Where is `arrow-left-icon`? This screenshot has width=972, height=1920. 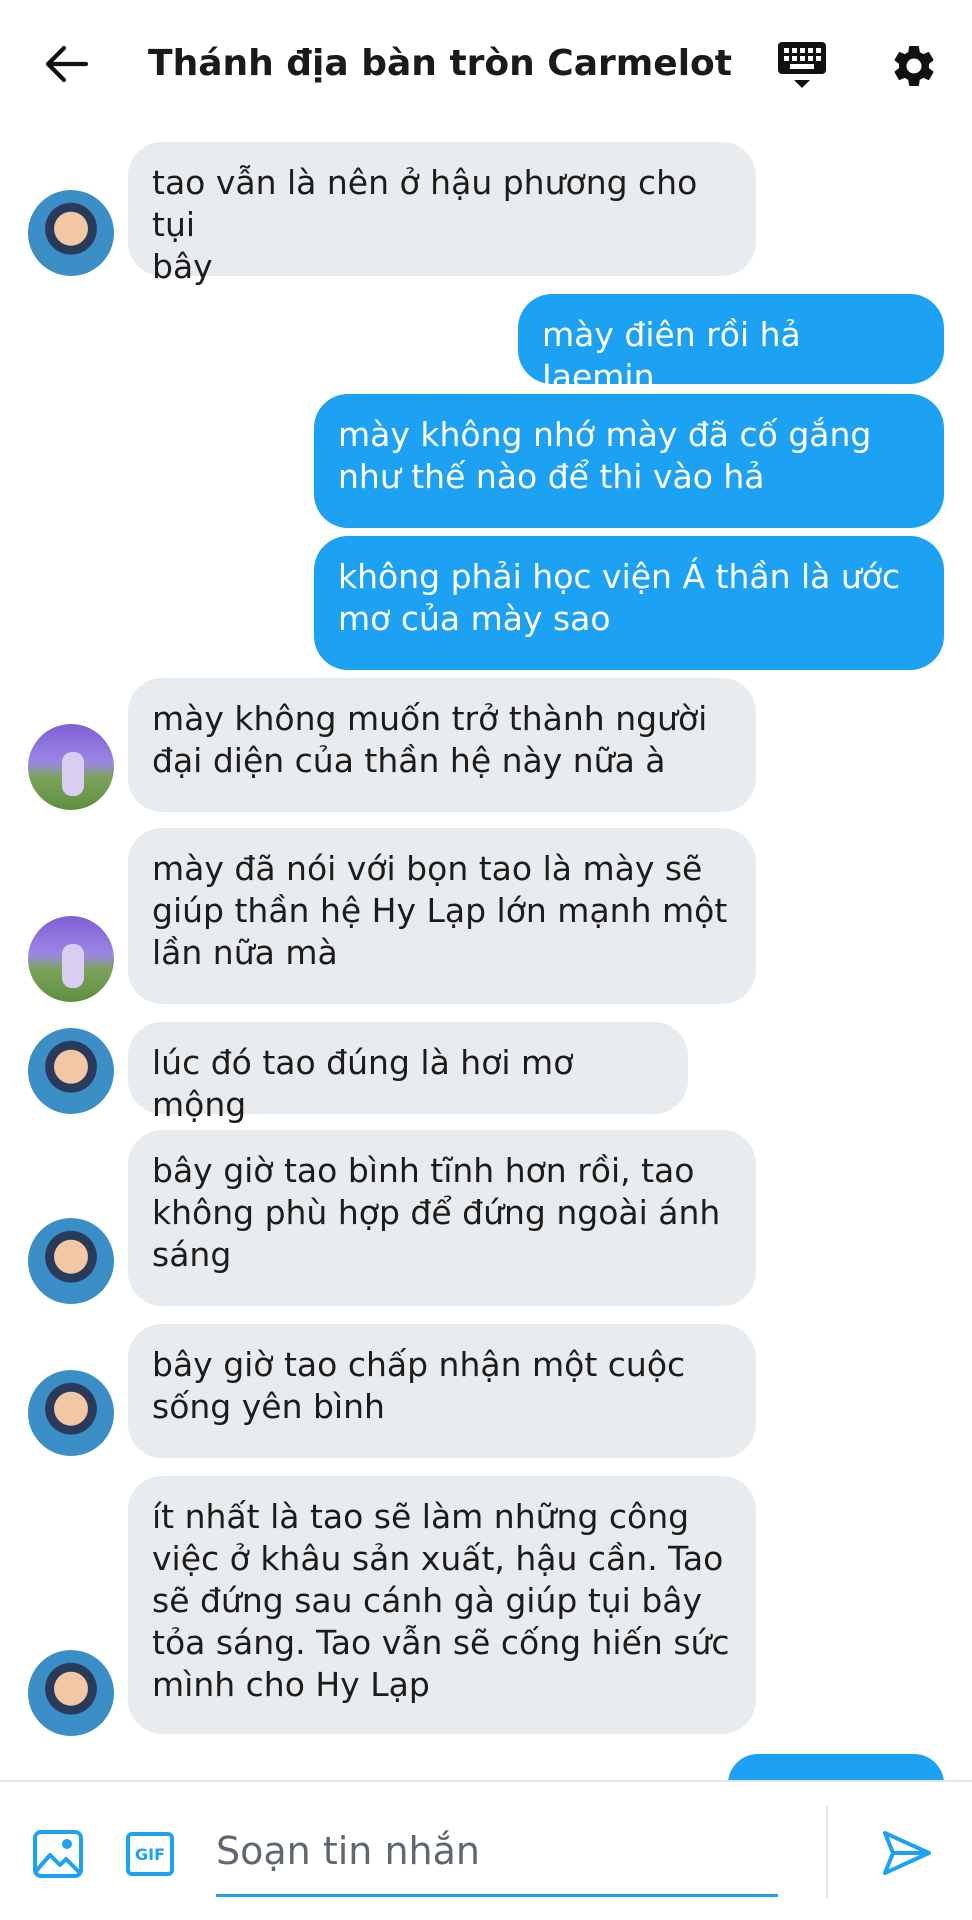
arrow-left-icon is located at coordinates (66, 64).